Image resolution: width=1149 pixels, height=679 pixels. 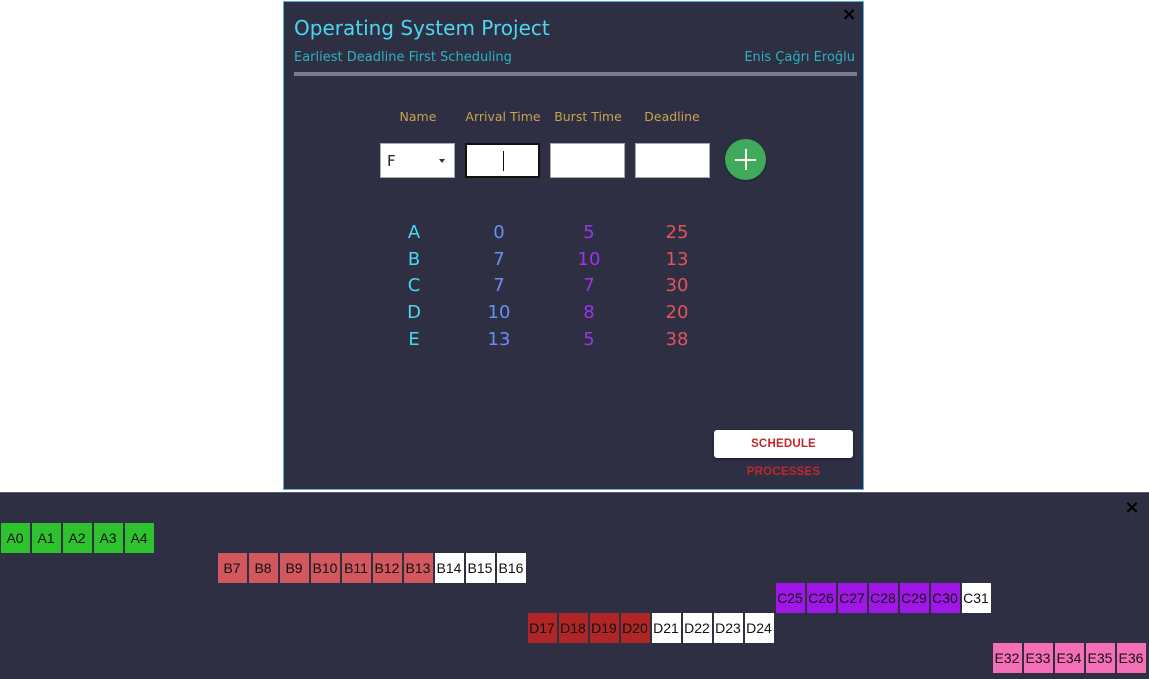 What do you see at coordinates (449, 568) in the screenshot?
I see `gantt-cell: B14` at bounding box center [449, 568].